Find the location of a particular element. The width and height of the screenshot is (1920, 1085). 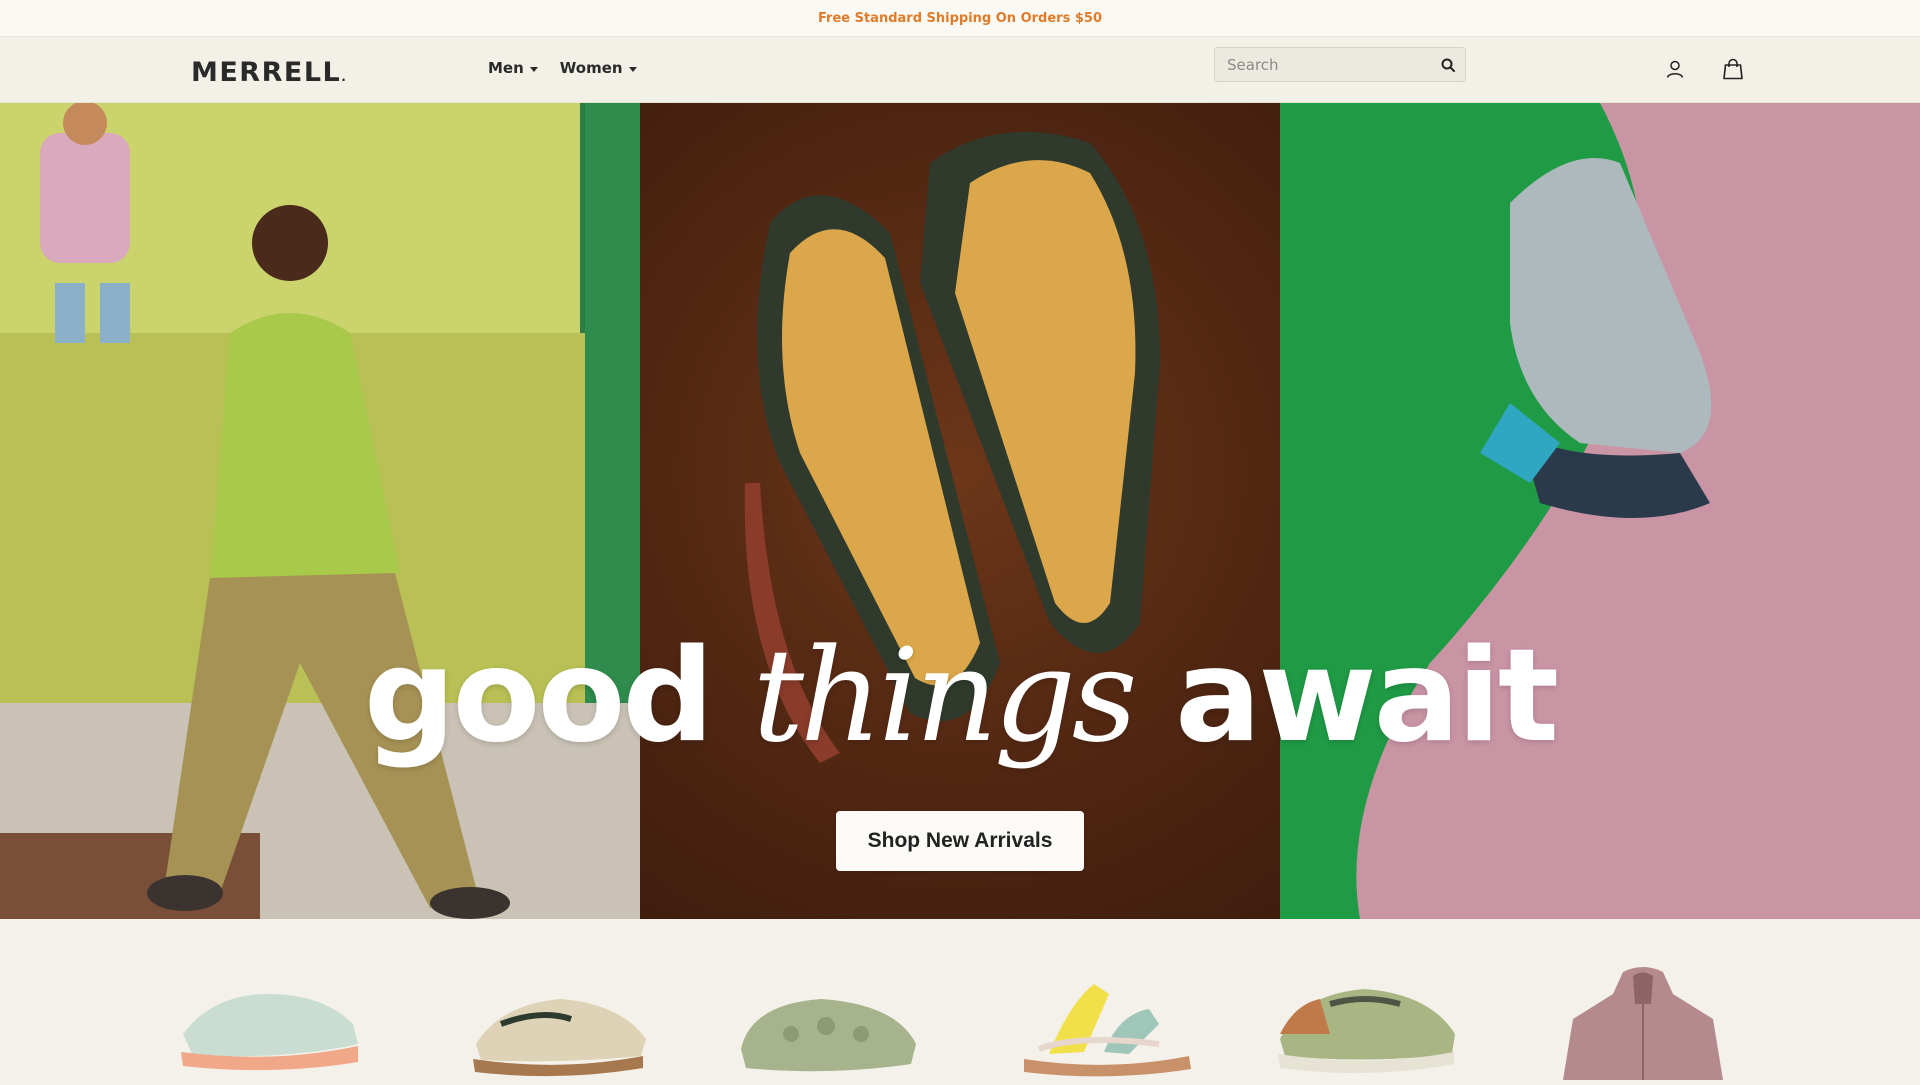

sneaker-image is located at coordinates (1366, 1031).